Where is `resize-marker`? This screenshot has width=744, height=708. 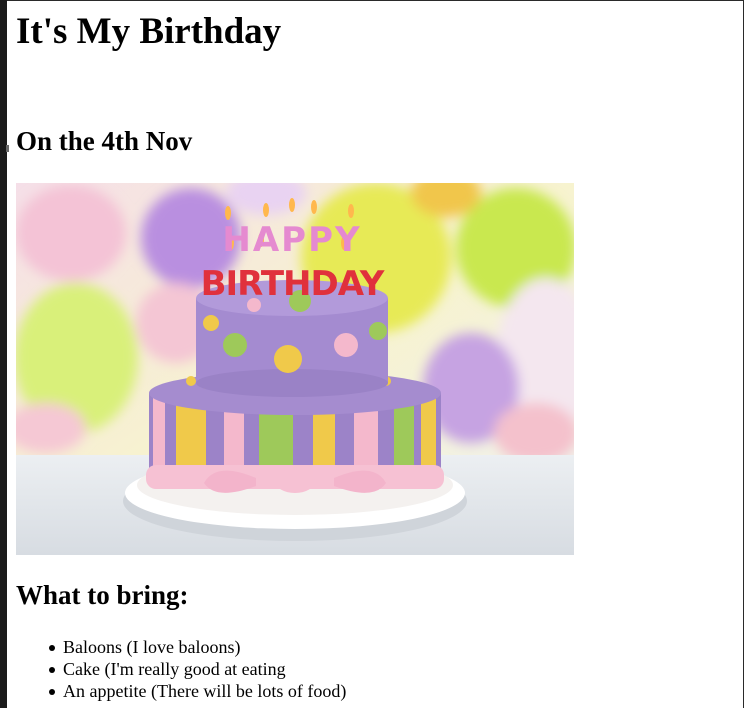
resize-marker is located at coordinates (7, 148).